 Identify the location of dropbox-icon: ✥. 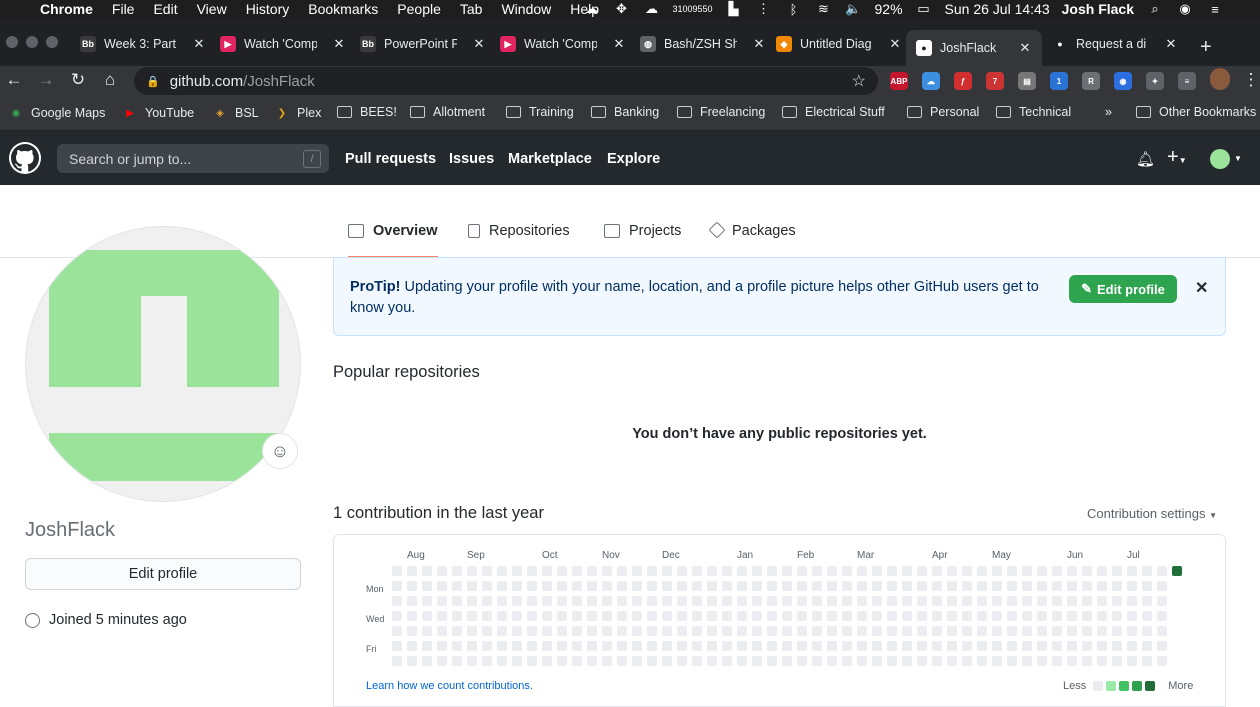
(621, 9).